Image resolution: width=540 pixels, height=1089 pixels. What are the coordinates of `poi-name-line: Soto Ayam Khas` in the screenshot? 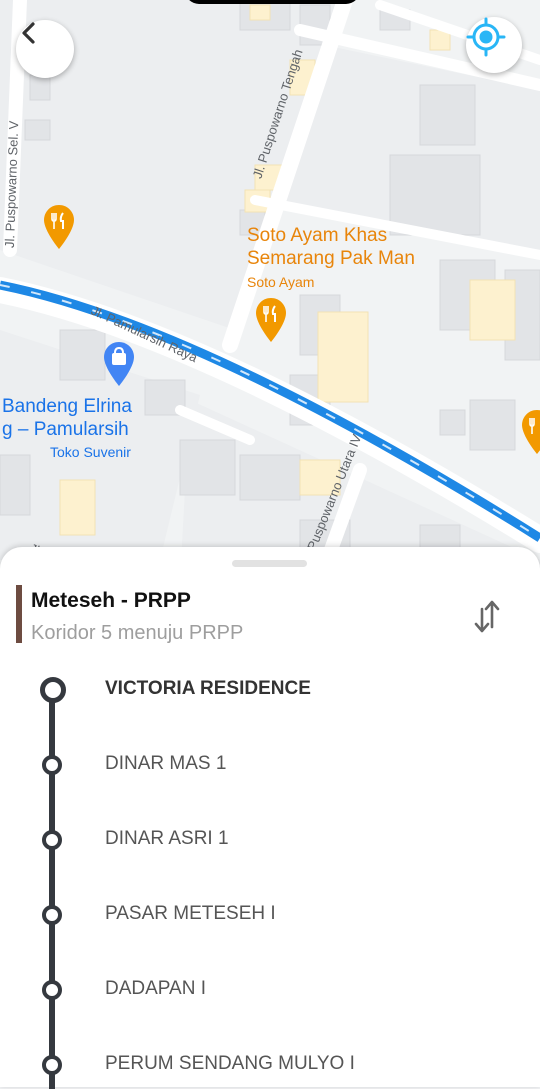 It's located at (317, 235).